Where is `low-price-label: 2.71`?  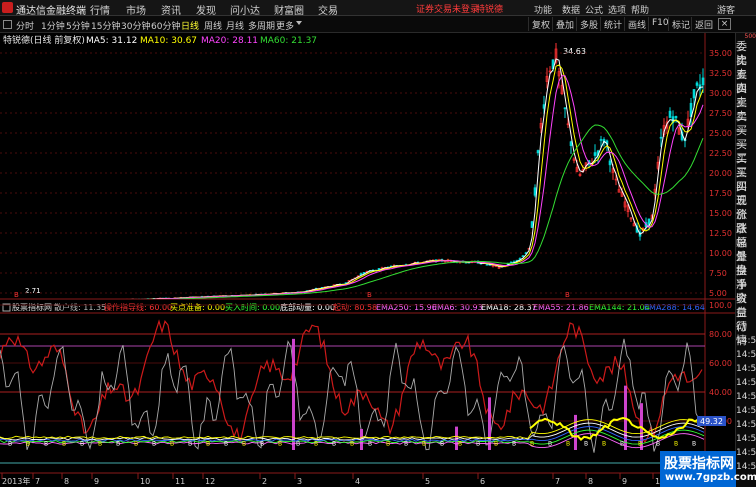
low-price-label: 2.71 is located at coordinates (33, 291).